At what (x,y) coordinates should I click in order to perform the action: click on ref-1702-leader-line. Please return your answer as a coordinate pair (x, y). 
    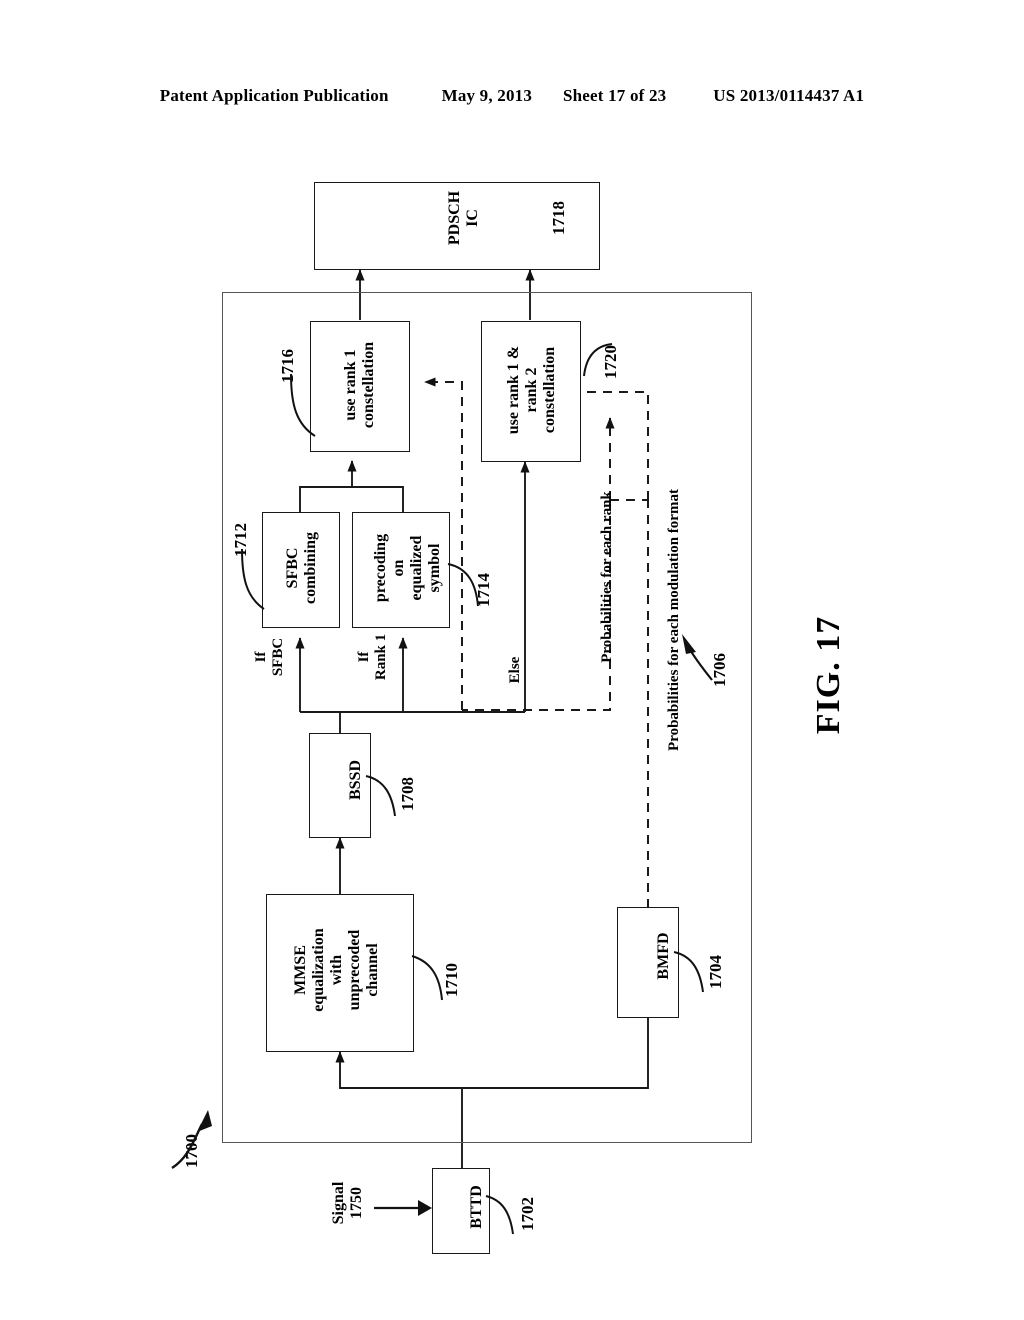
    Looking at the image, I should click on (499, 1215).